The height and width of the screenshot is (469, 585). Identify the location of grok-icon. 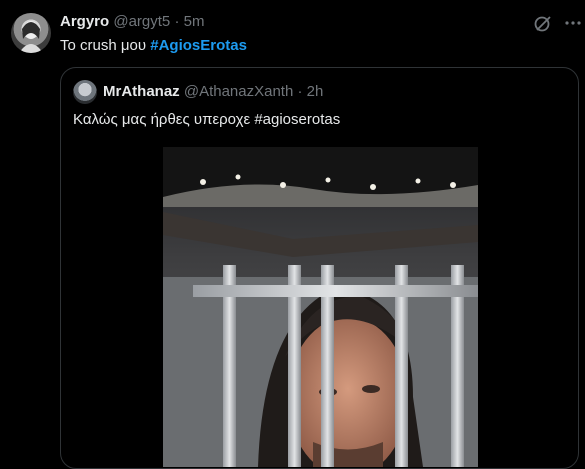
(542, 24).